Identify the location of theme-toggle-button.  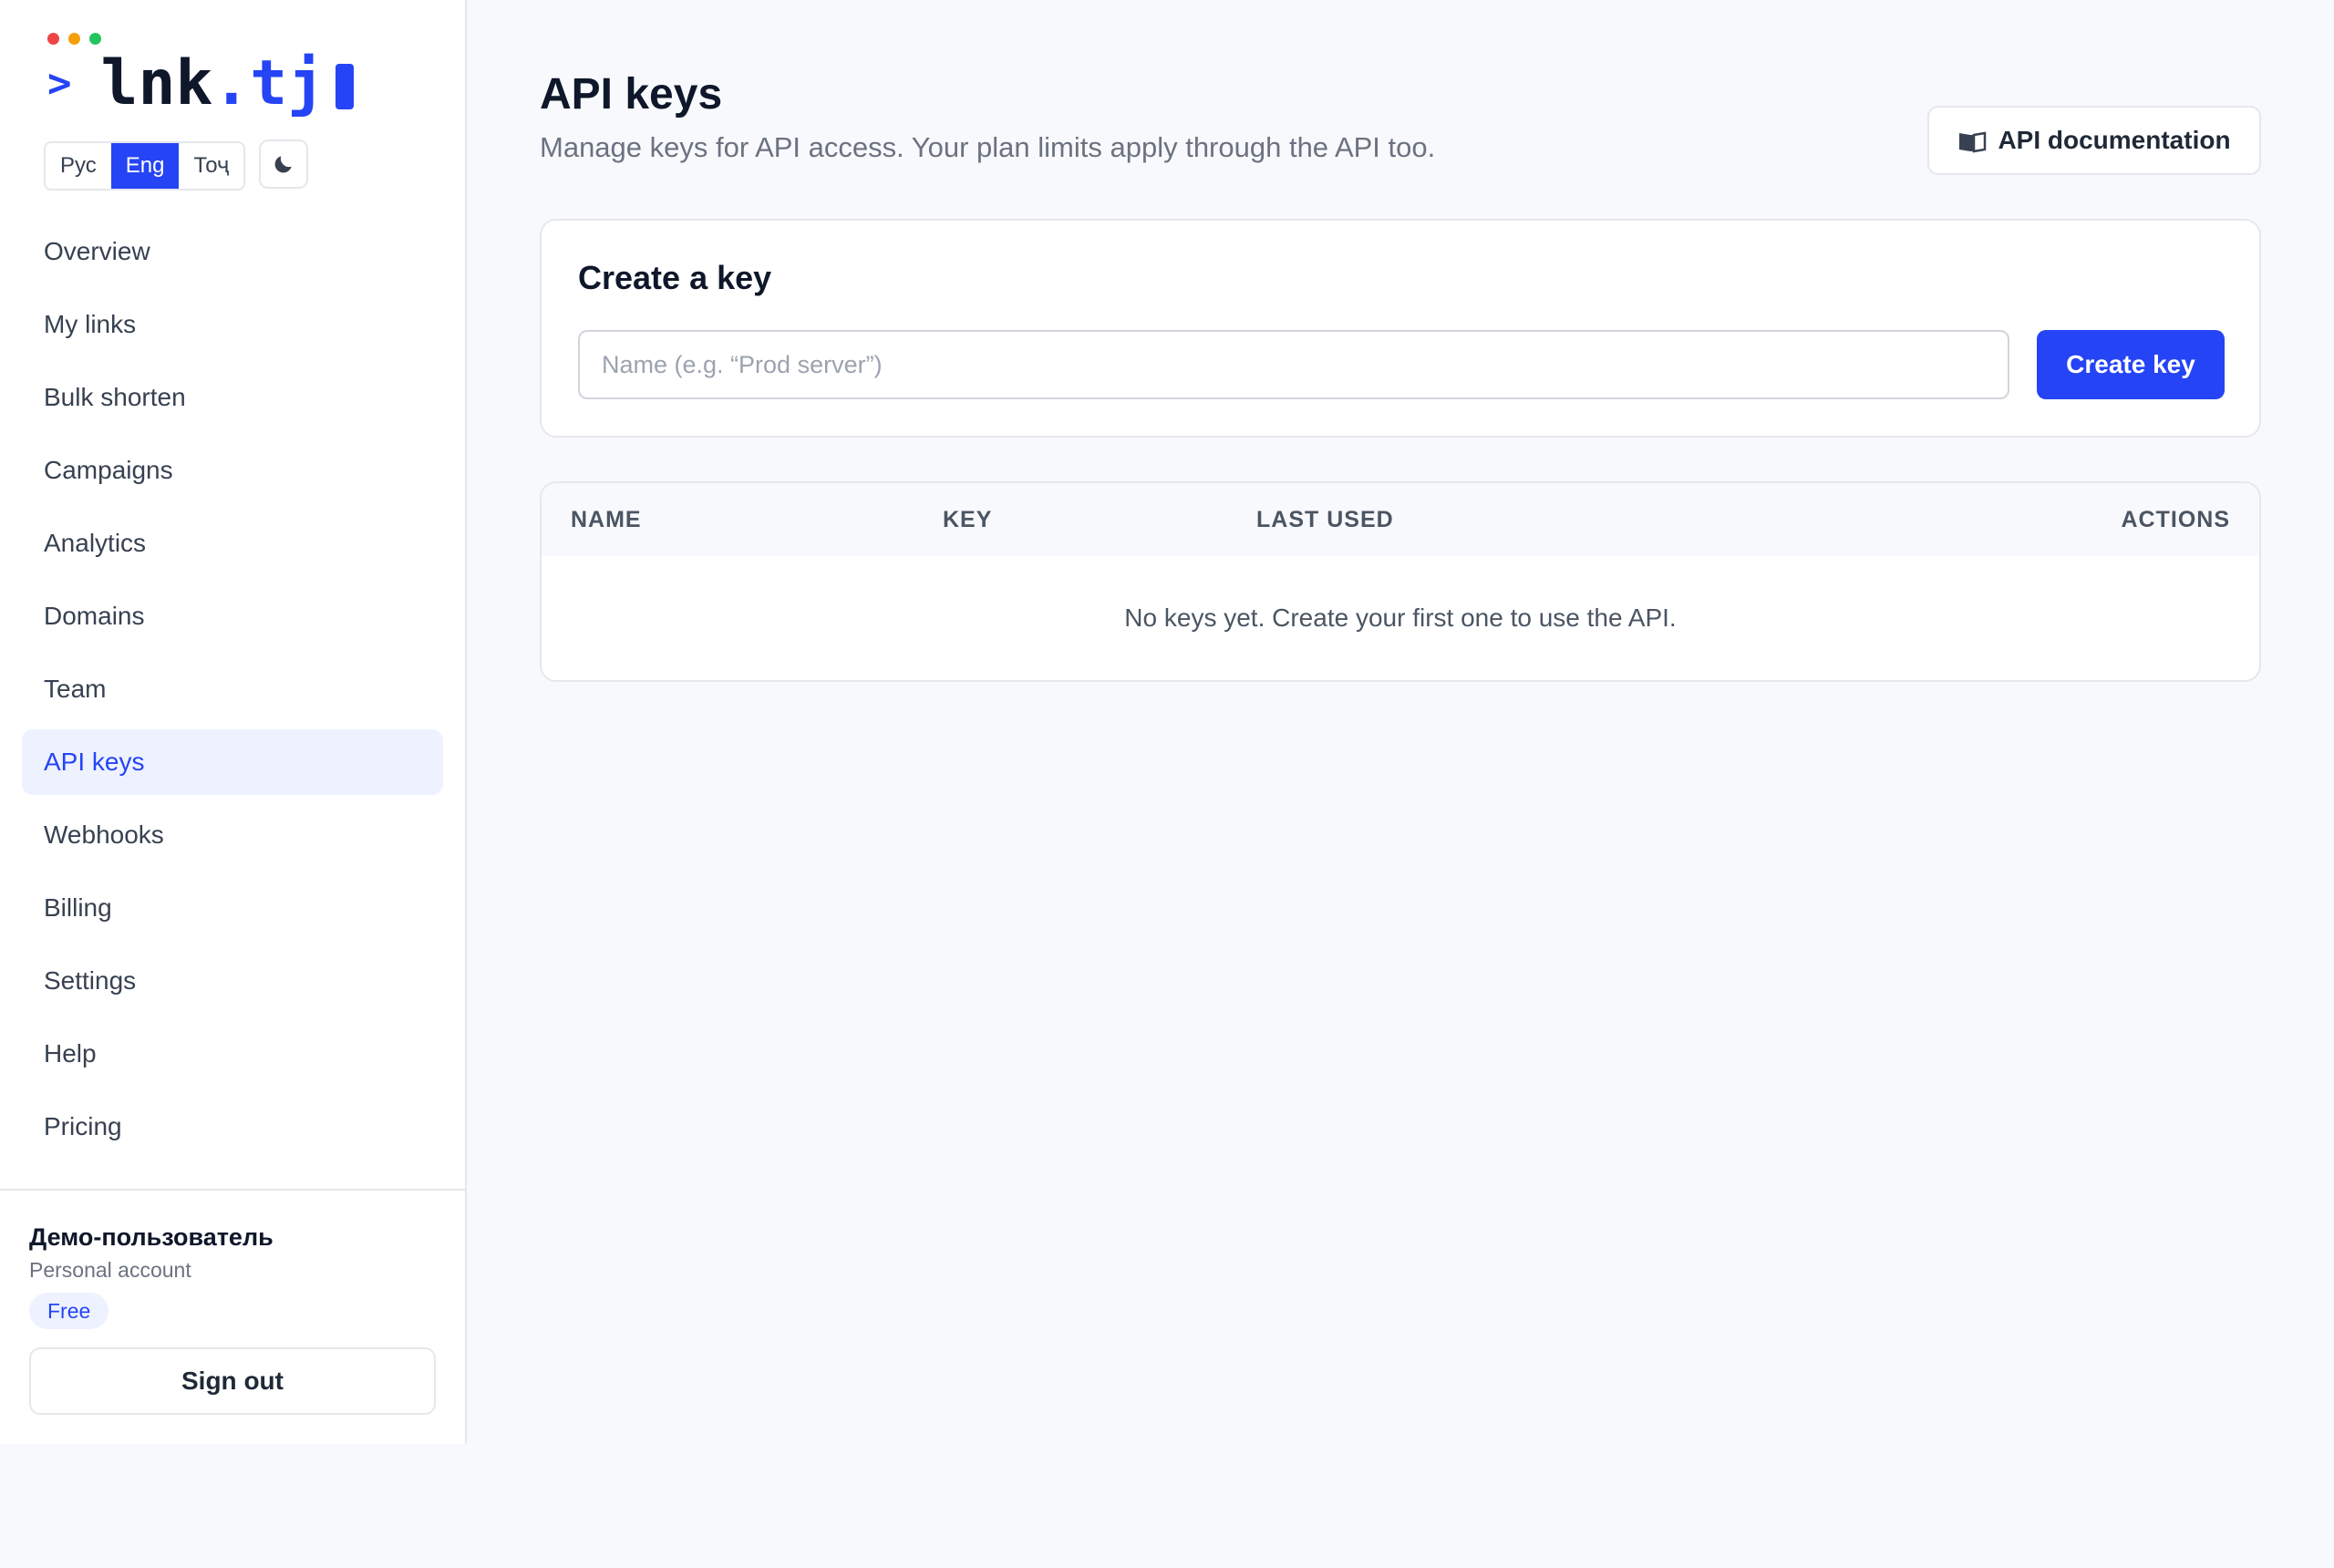
(283, 164).